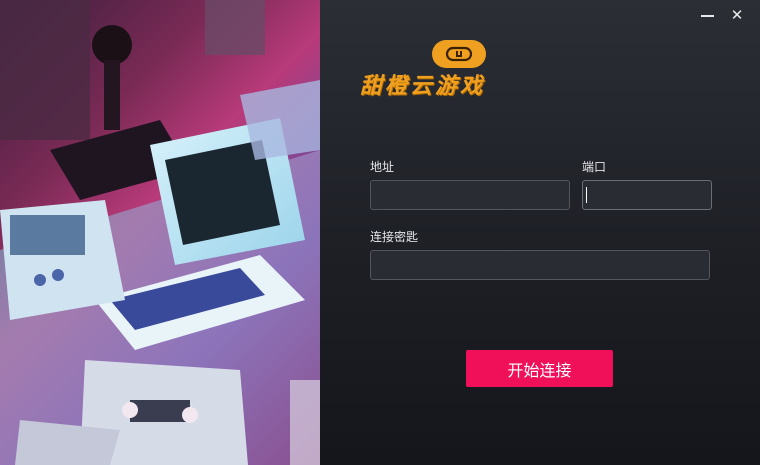 This screenshot has height=465, width=760. What do you see at coordinates (722, 15) in the screenshot?
I see `window-controls: ✕` at bounding box center [722, 15].